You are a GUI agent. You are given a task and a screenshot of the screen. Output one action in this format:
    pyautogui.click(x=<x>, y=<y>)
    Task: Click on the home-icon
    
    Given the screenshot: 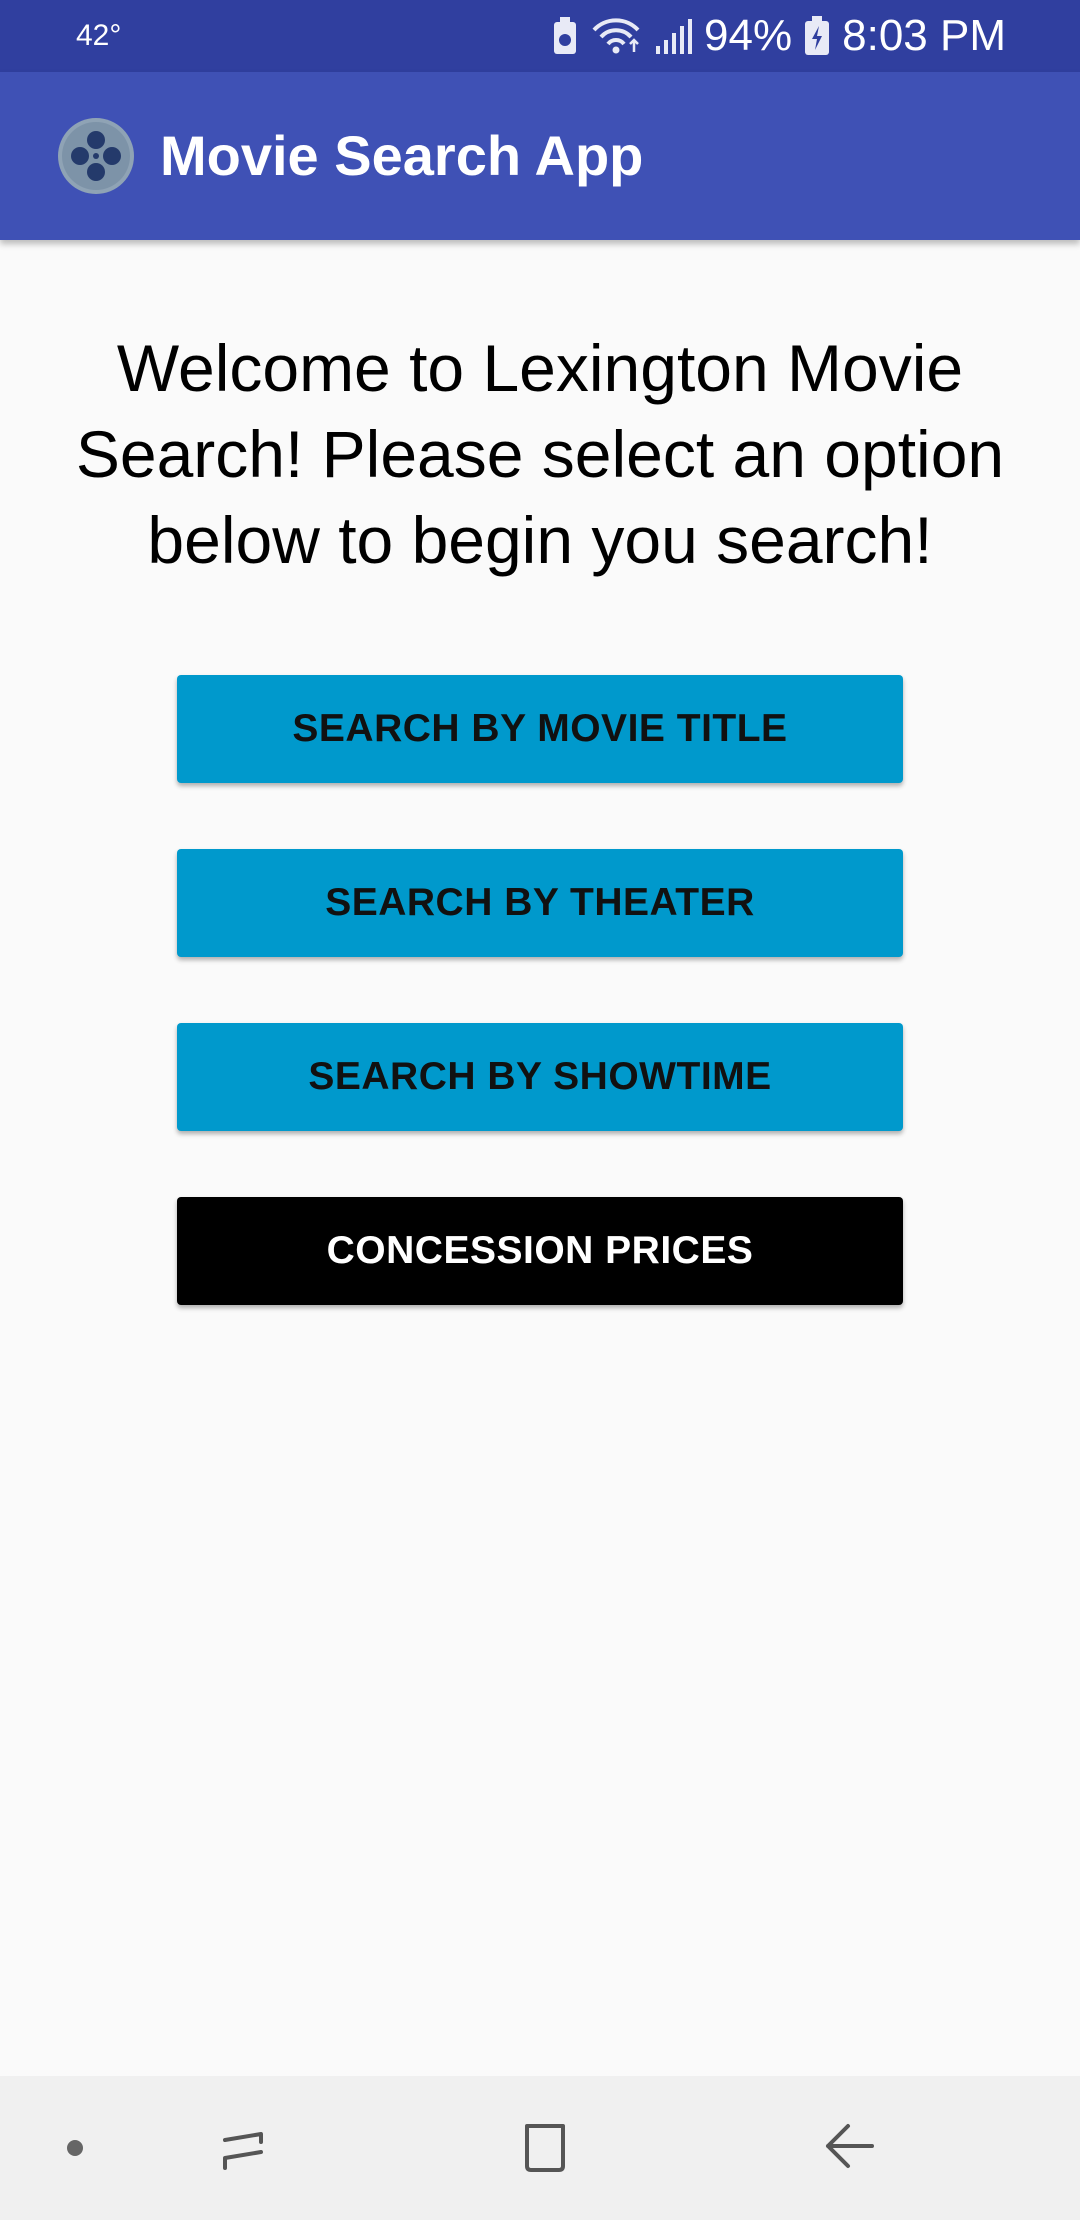 What is the action you would take?
    pyautogui.click(x=545, y=2148)
    